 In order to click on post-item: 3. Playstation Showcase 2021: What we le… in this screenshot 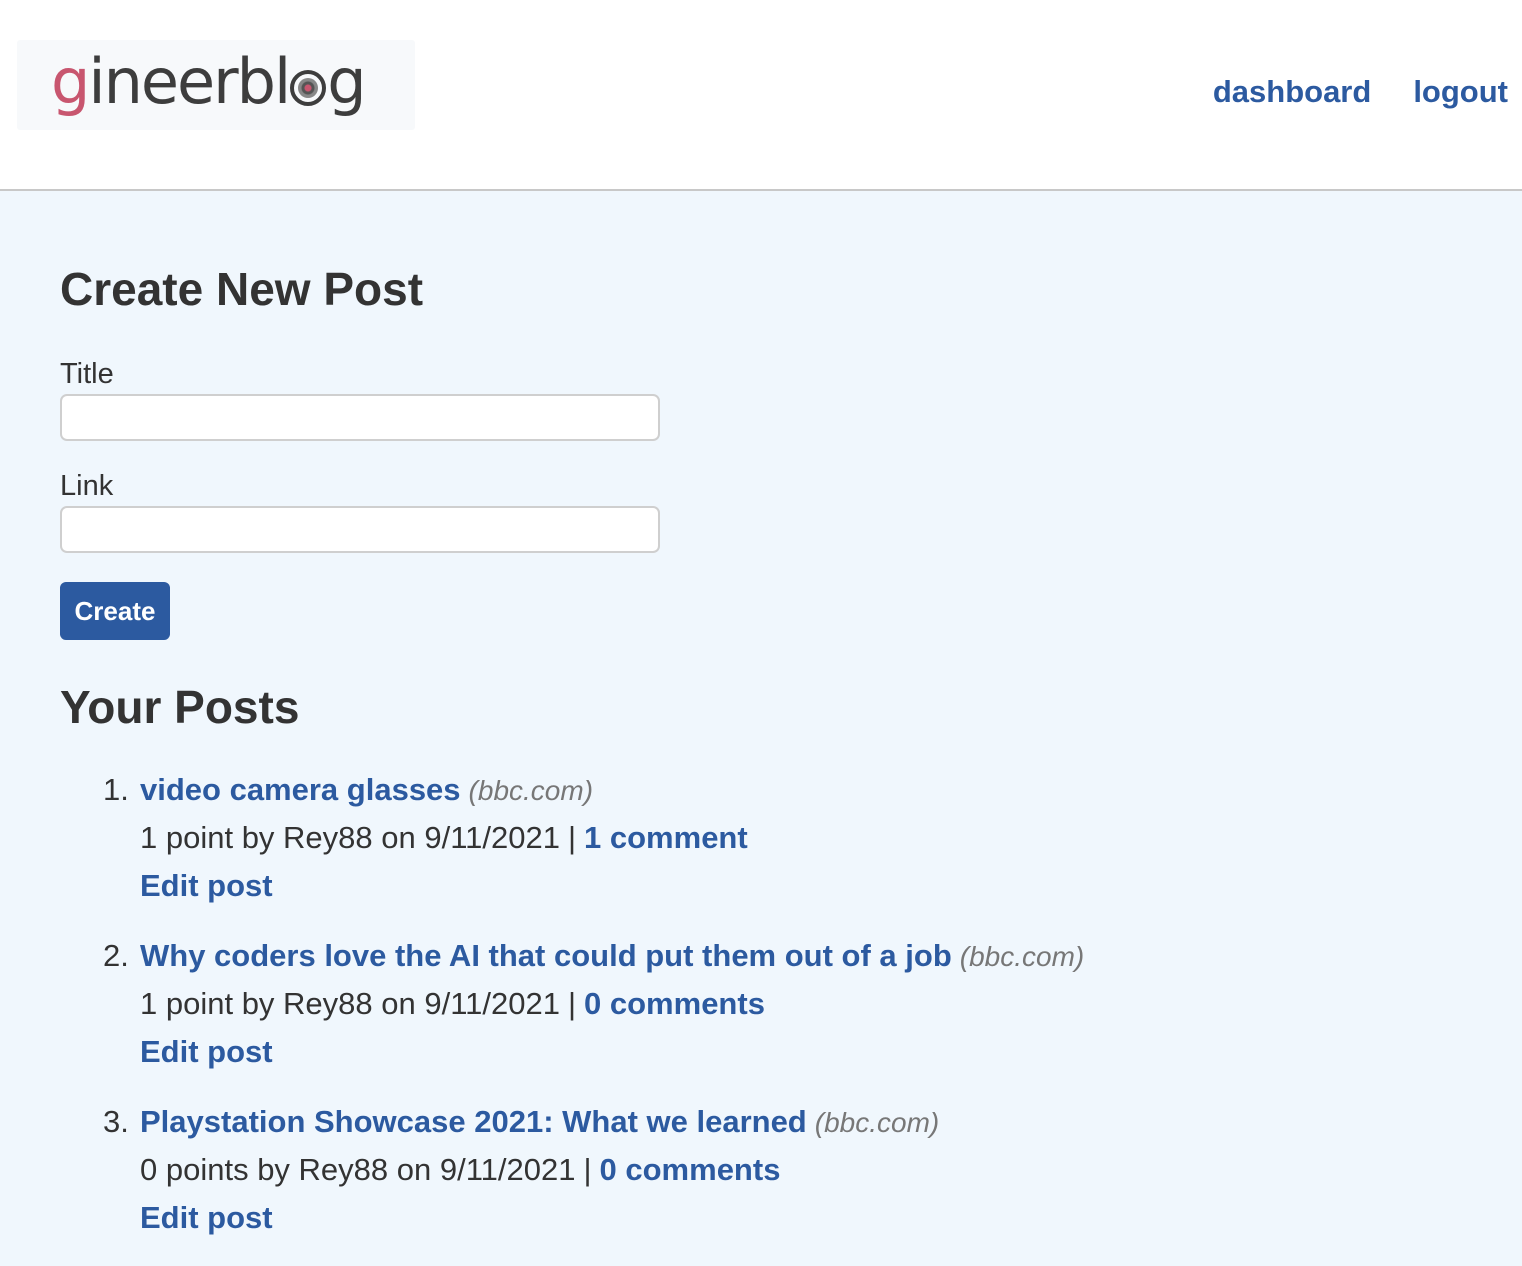, I will do `click(780, 1183)`.